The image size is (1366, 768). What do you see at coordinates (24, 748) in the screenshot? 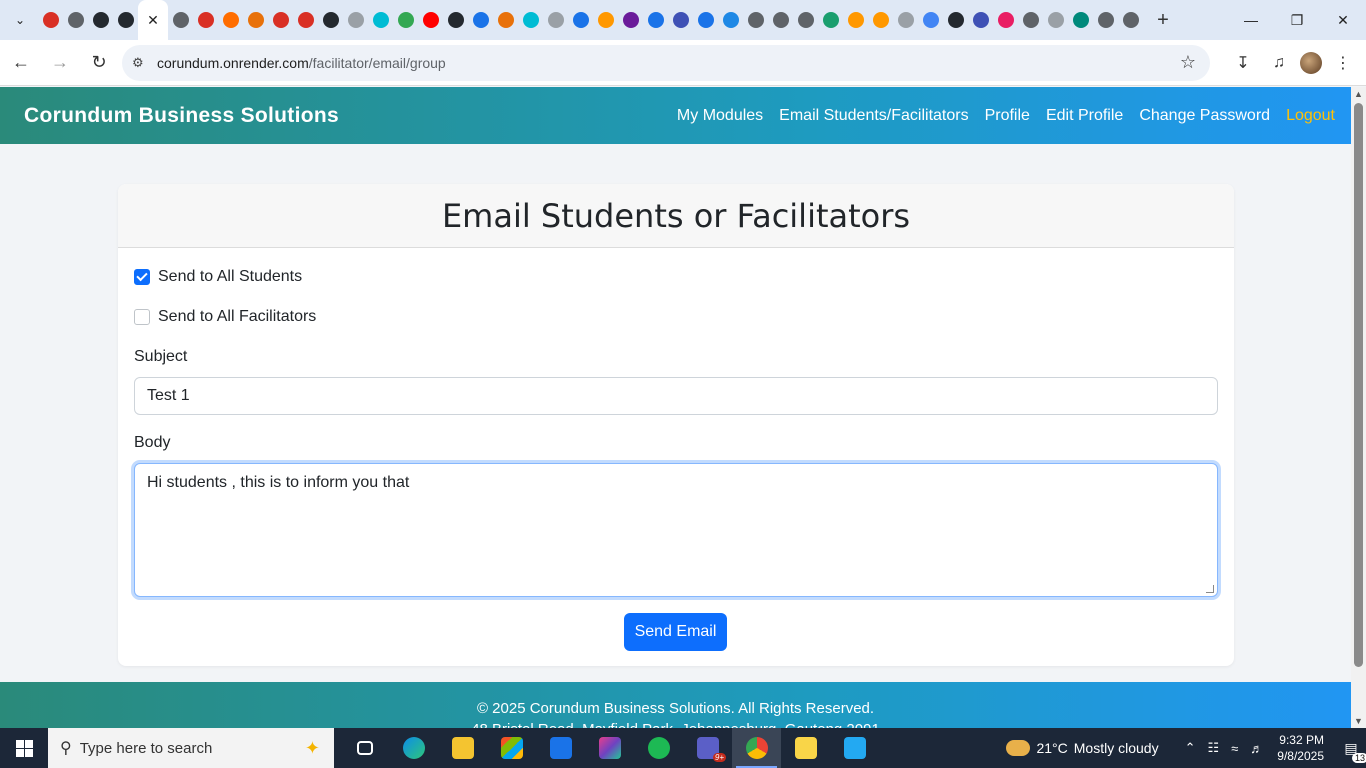
I see `start-button` at bounding box center [24, 748].